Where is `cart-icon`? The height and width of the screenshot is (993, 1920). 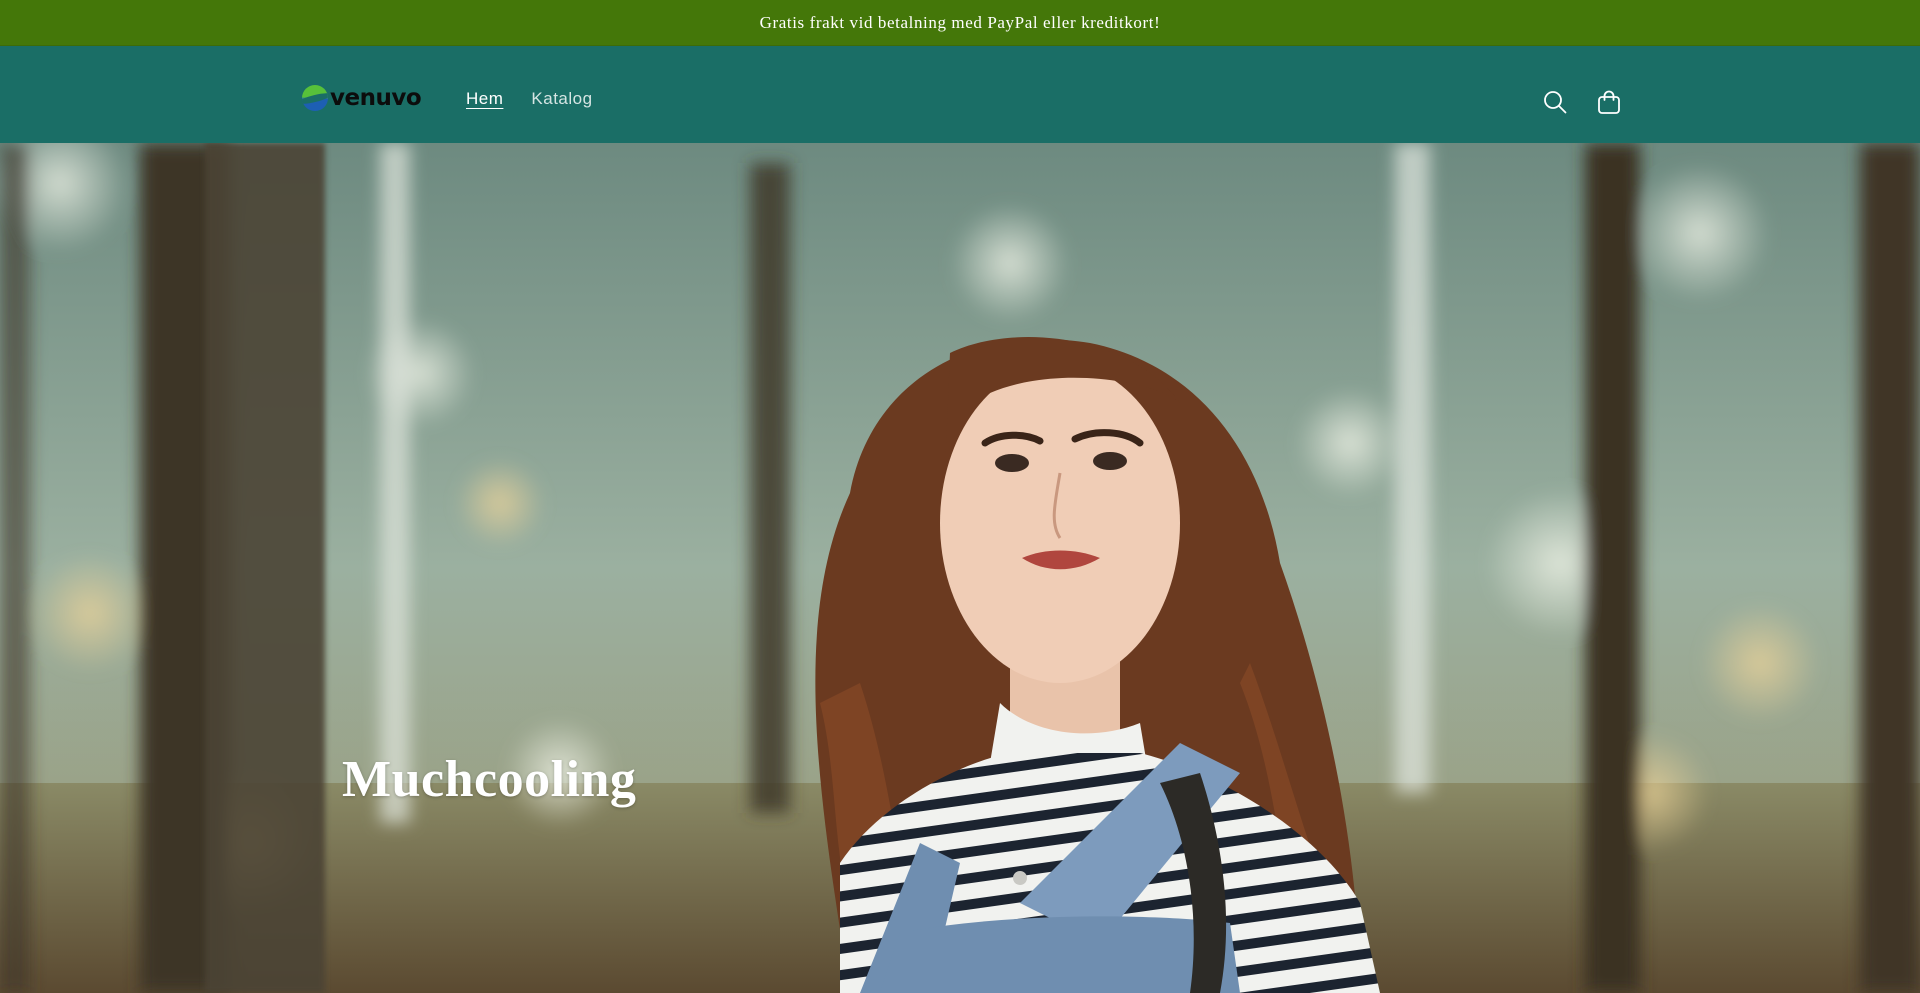
cart-icon is located at coordinates (1609, 102).